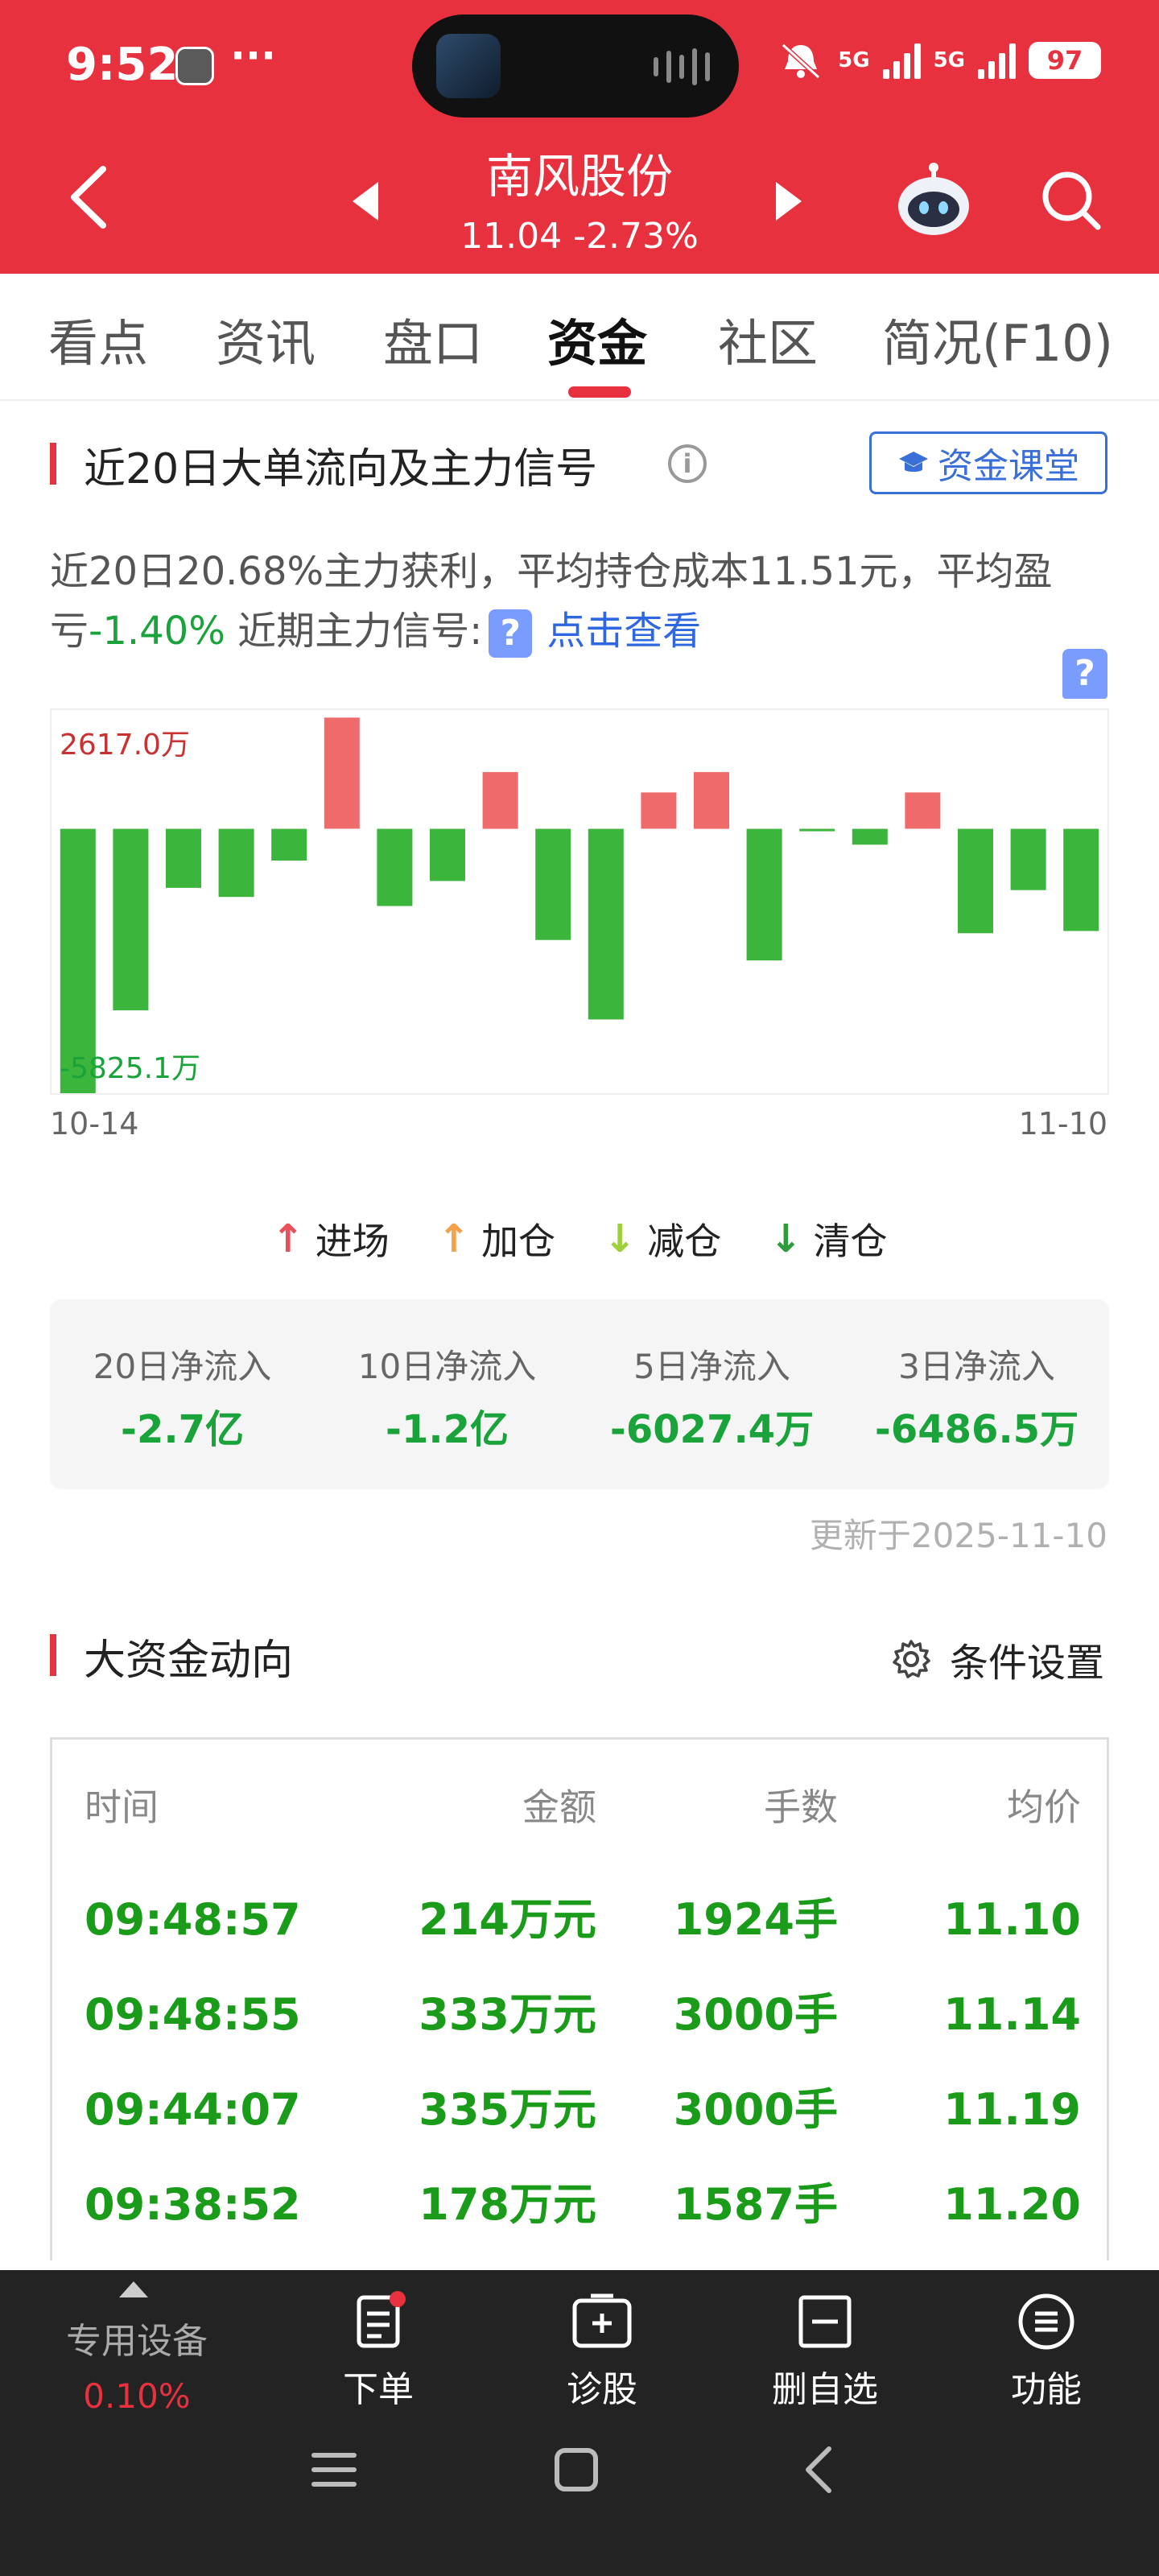  I want to click on status-bar: 9:52 ··· 5G 5G 97, so click(579, 68).